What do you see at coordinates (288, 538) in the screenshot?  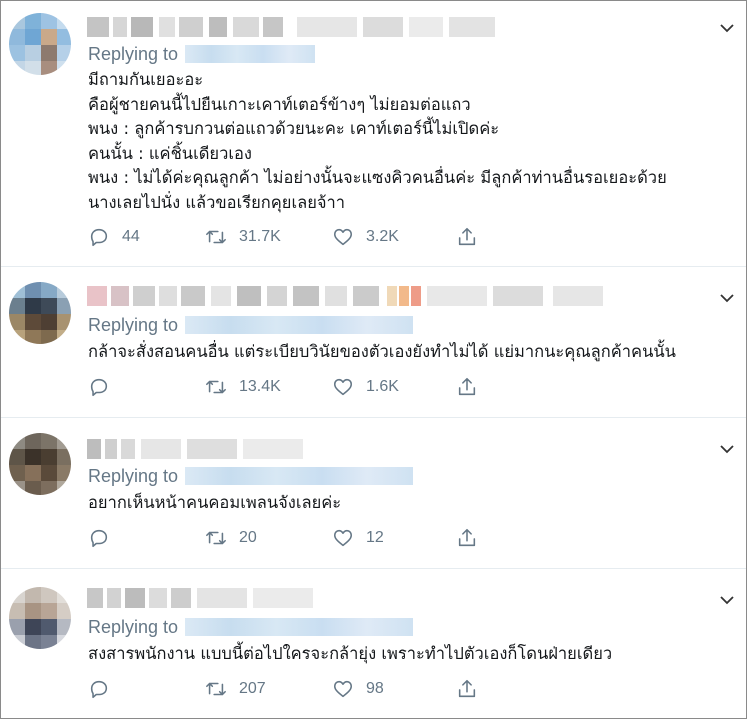 I see `tweet-actions: 20 12` at bounding box center [288, 538].